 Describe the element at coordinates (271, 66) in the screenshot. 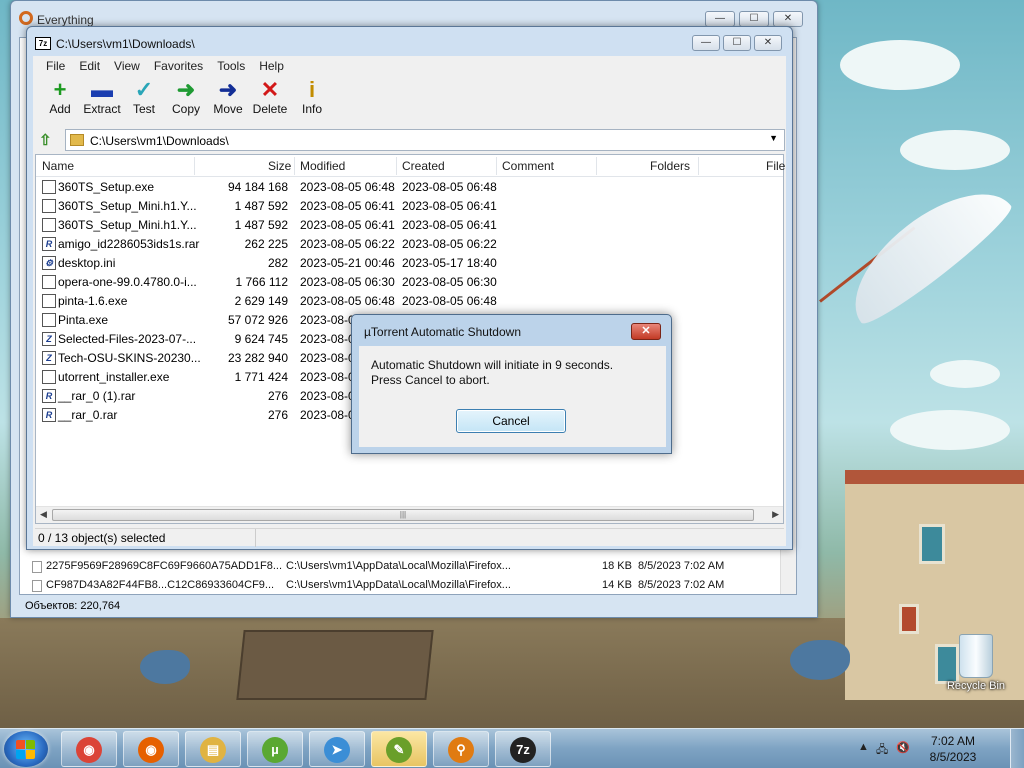

I see `menu-help: Help` at that location.